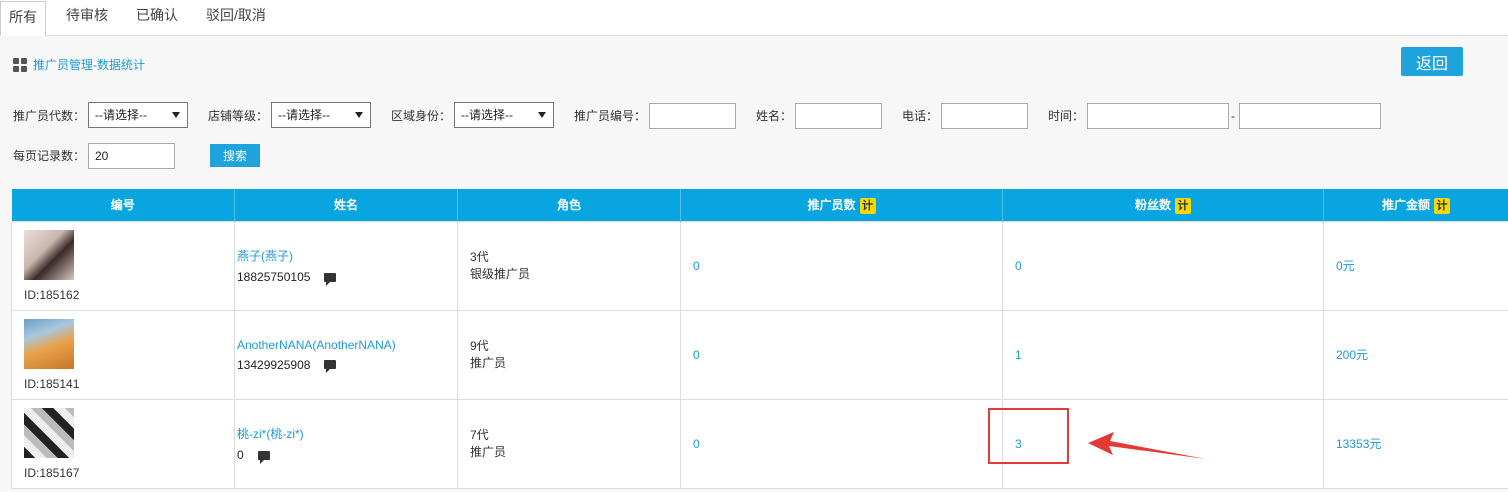  Describe the element at coordinates (89, 64) in the screenshot. I see `breadcrumb-text: 推广员管理-数据统计` at that location.